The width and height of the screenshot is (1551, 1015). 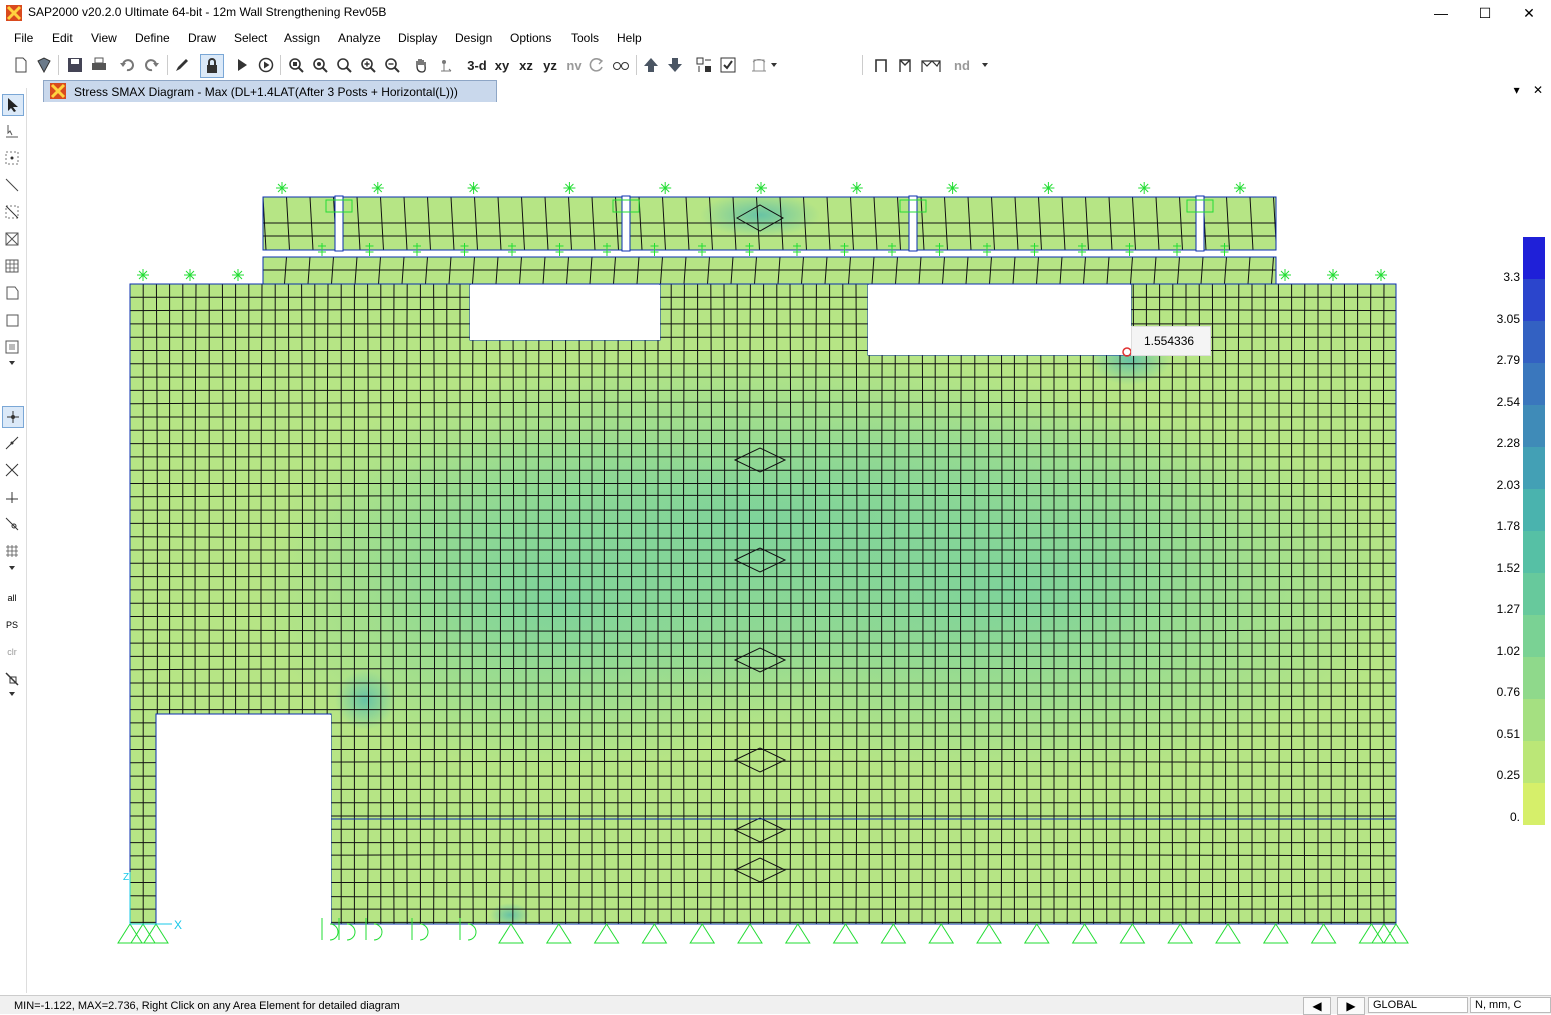 I want to click on tab-controls: ▾ ✕, so click(x=1528, y=90).